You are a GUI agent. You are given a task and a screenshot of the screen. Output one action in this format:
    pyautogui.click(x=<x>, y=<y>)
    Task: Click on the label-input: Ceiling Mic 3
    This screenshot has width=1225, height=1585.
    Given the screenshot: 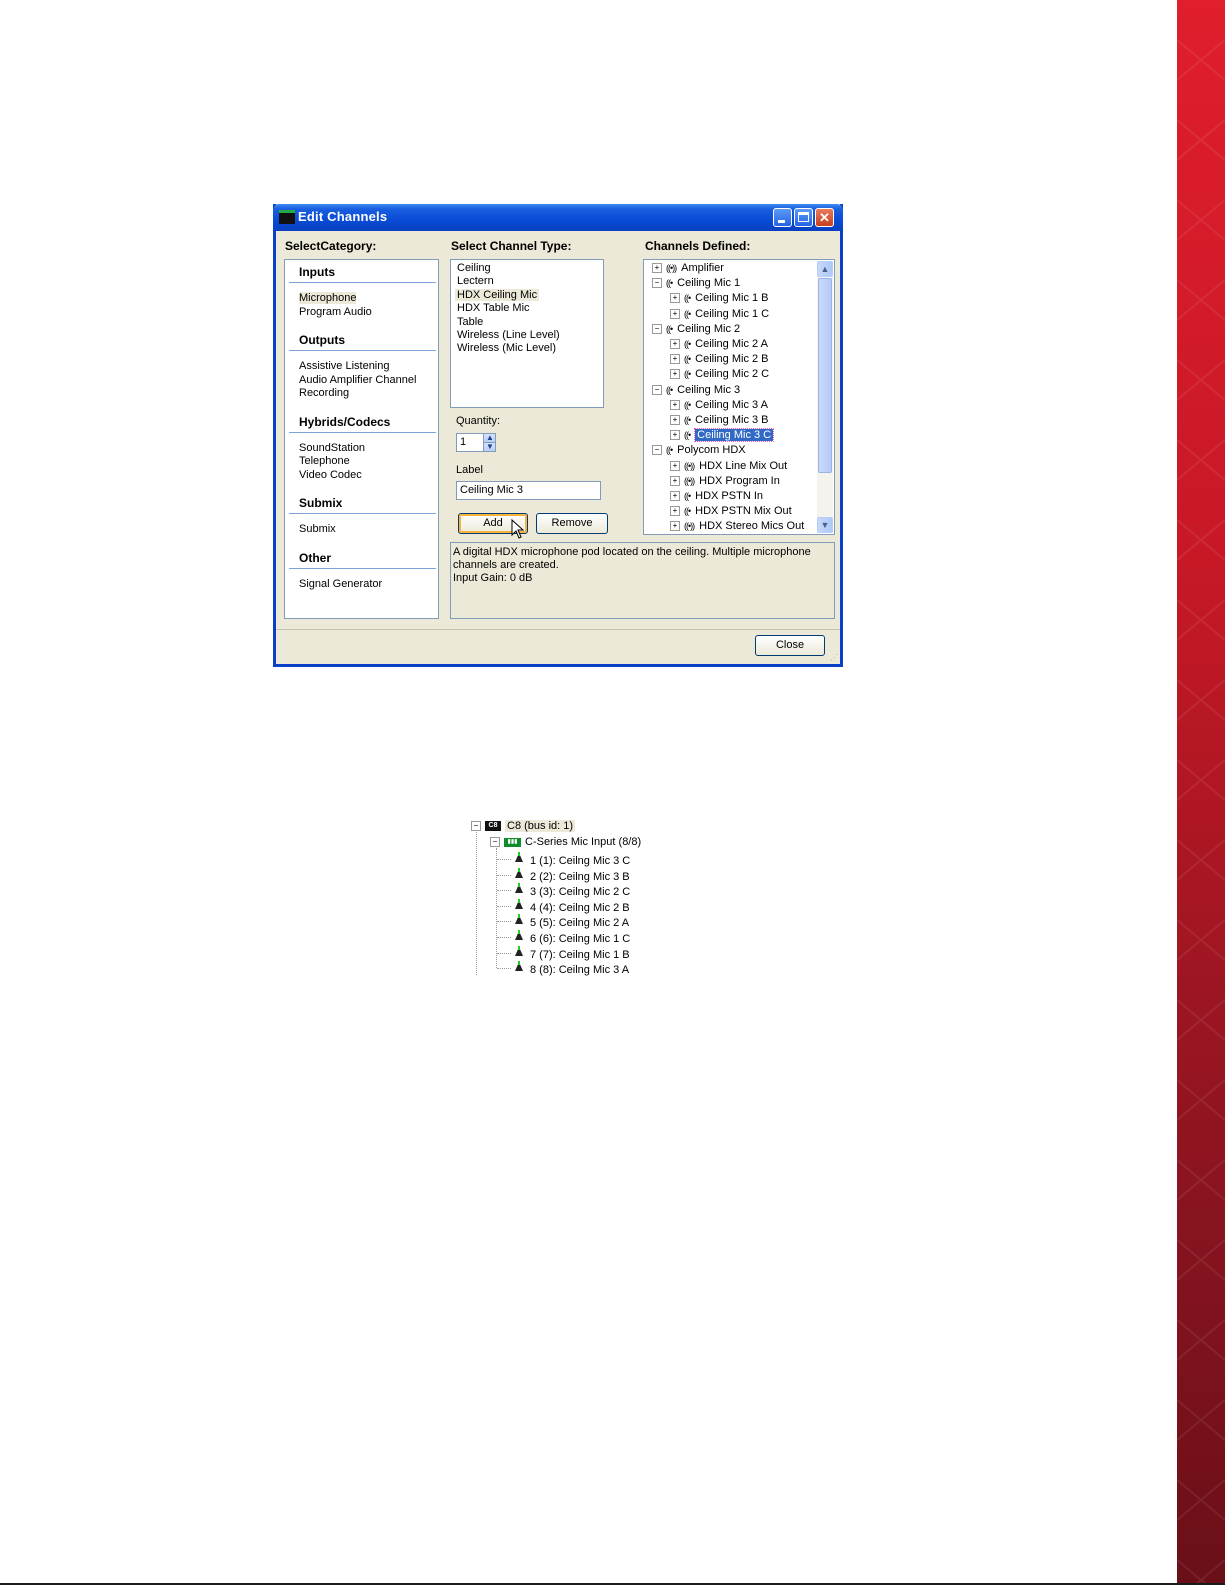 What is the action you would take?
    pyautogui.click(x=528, y=490)
    